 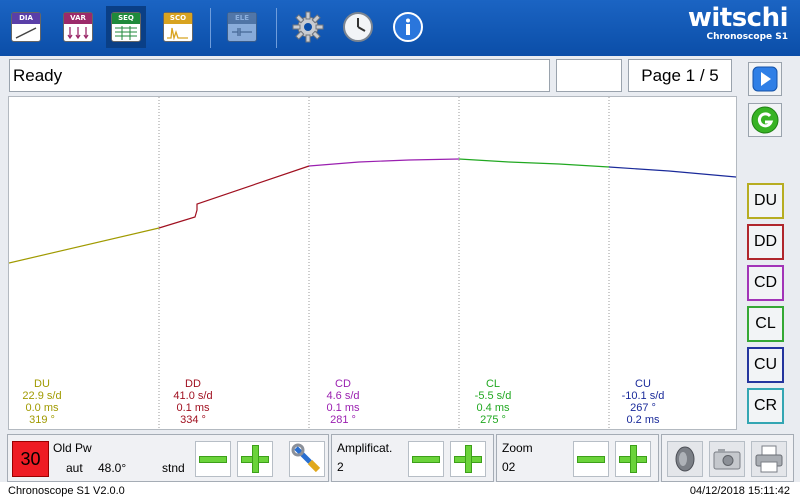 What do you see at coordinates (643, 402) in the screenshot?
I see `position-readout-cu: CU -10.1 s/d 267 ° 0.2 ms` at bounding box center [643, 402].